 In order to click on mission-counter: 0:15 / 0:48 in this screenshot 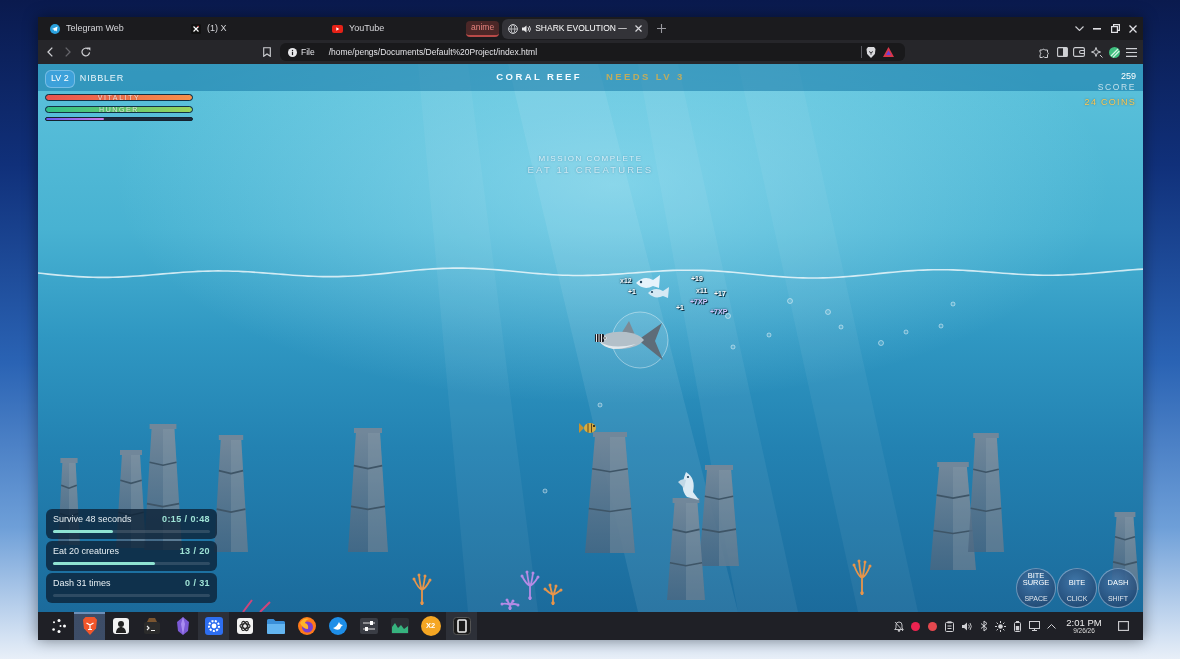, I will do `click(186, 520)`.